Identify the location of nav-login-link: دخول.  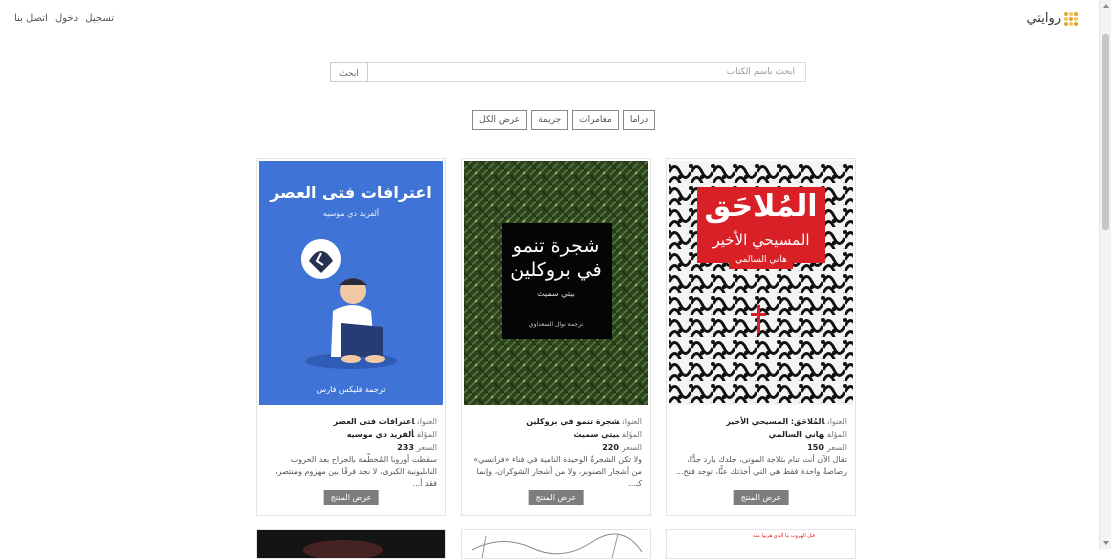
(66, 18).